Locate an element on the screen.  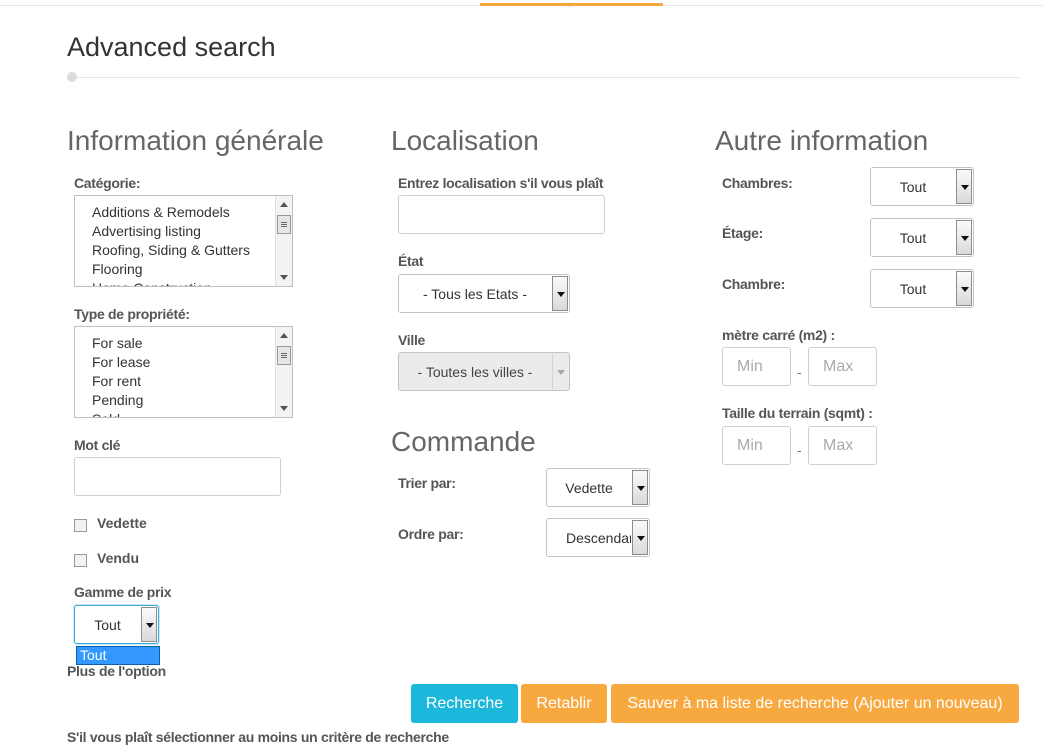
property-type-scrollbar is located at coordinates (283, 372).